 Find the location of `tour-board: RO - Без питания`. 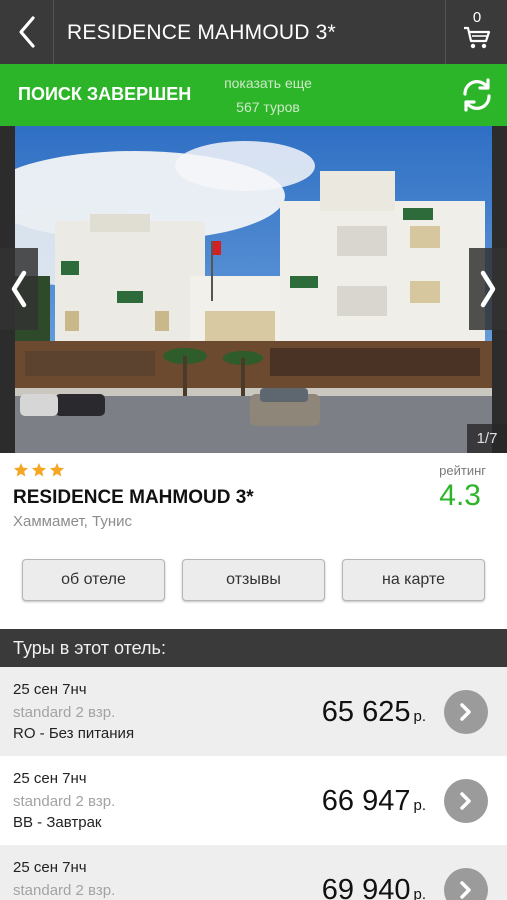

tour-board: RO - Без питания is located at coordinates (74, 733).